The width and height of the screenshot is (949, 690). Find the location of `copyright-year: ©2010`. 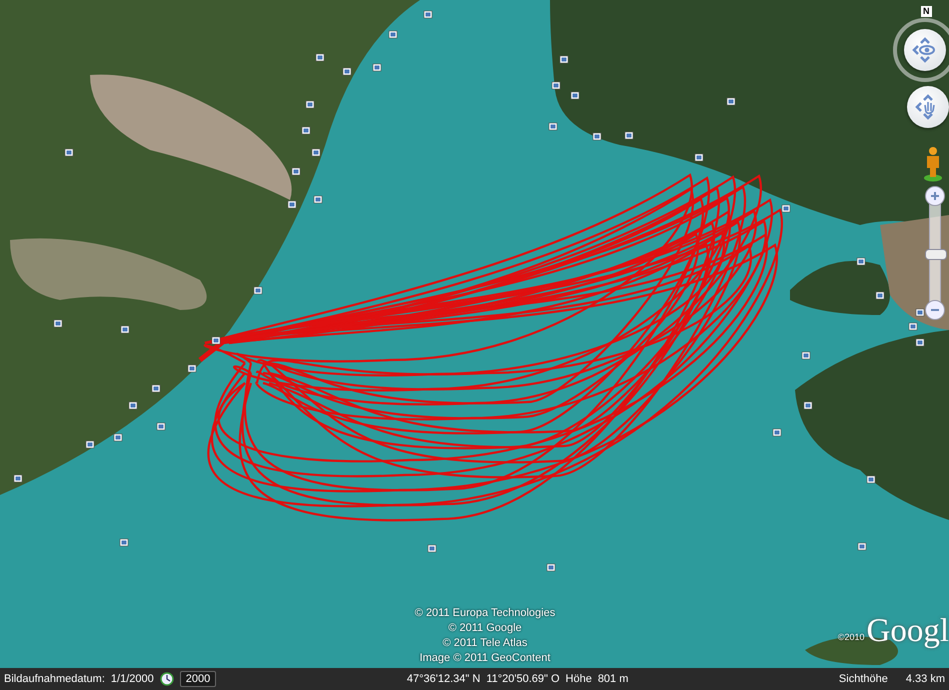

copyright-year: ©2010 is located at coordinates (851, 637).